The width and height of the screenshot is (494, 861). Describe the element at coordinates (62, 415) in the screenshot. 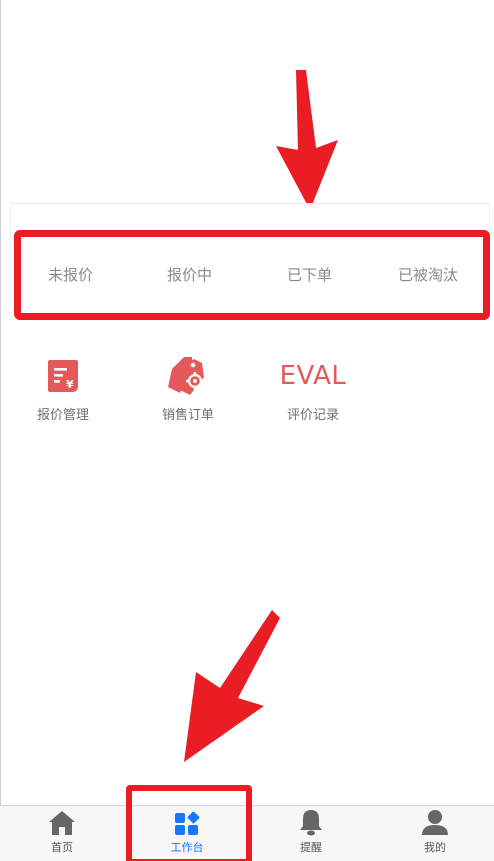

I see `feature-label: 报价管理` at that location.